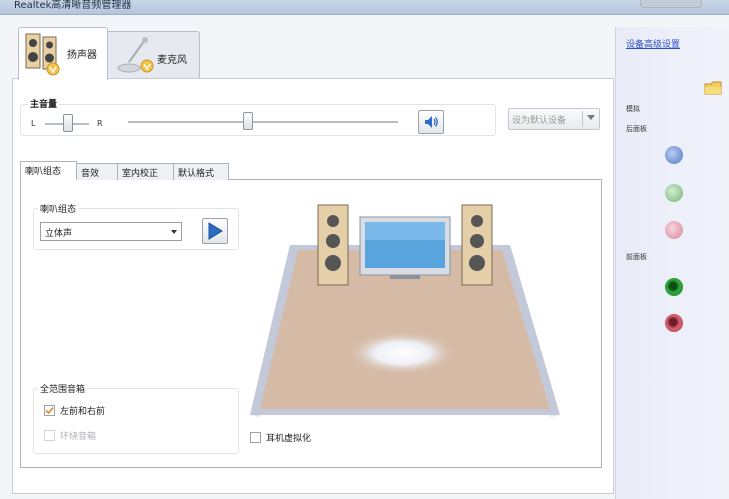  What do you see at coordinates (33, 123) in the screenshot?
I see `balance-left-label: L` at bounding box center [33, 123].